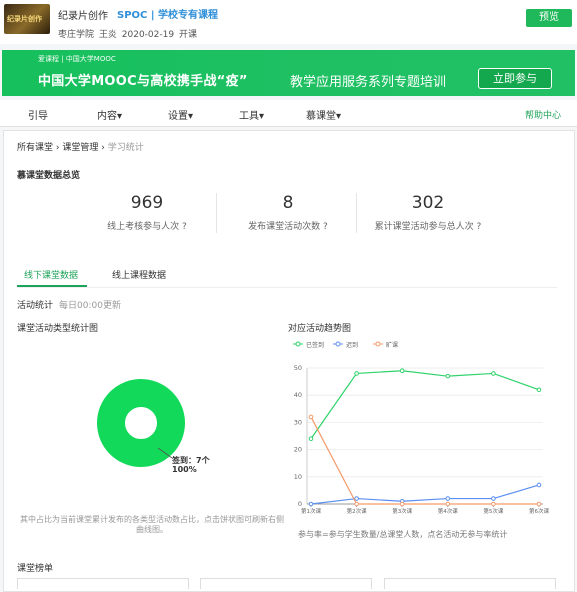 The image size is (577, 592). I want to click on course-meta: 枣庄学院 王炎 2020-02-19 开课, so click(127, 33).